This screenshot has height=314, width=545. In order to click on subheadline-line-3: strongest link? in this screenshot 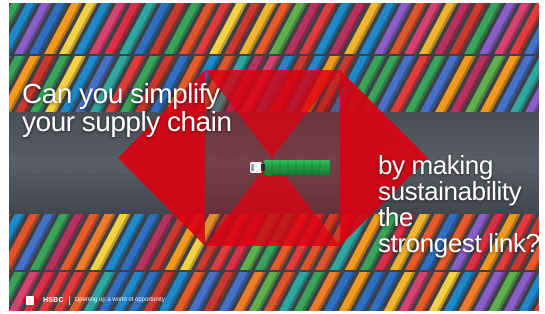, I will do `click(459, 243)`.